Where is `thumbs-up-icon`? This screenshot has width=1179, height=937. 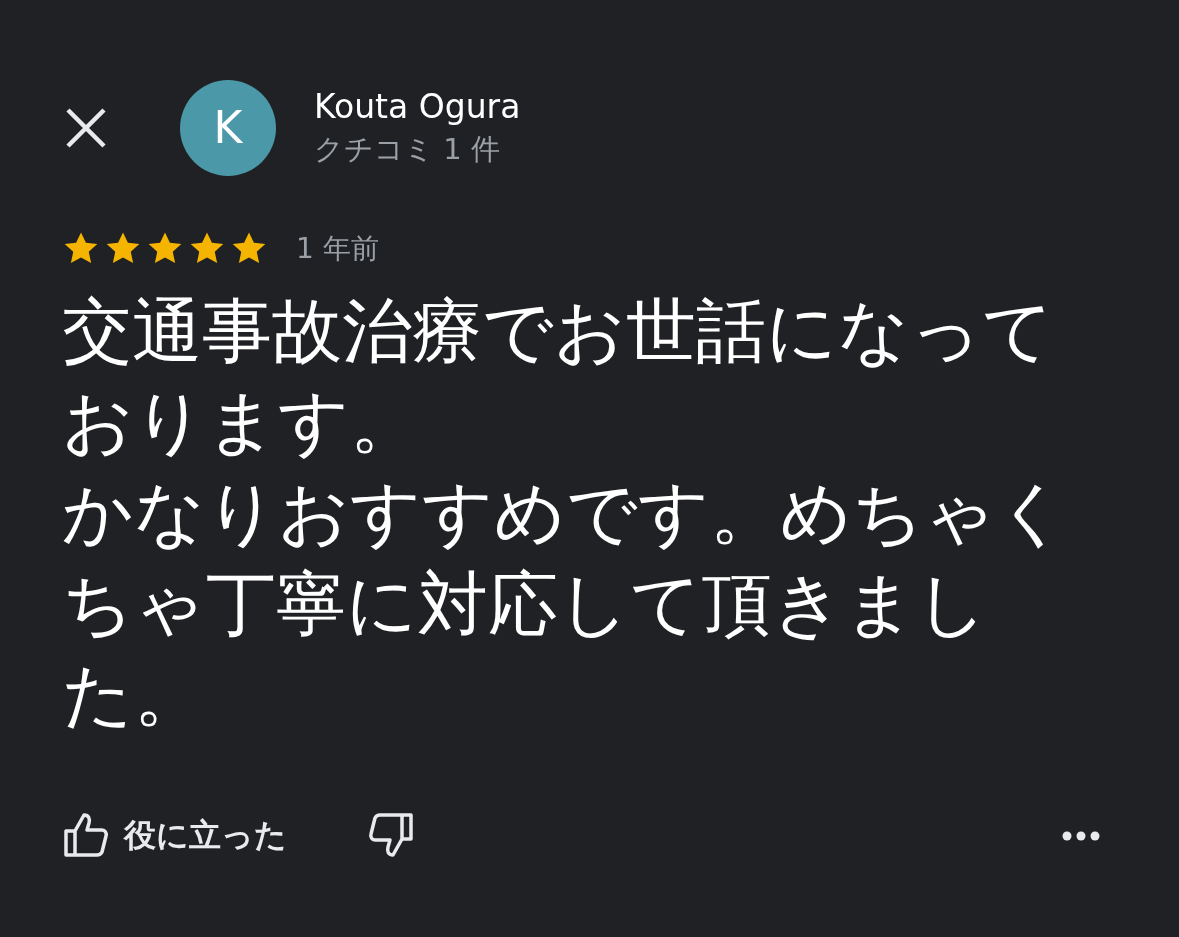 thumbs-up-icon is located at coordinates (86, 835).